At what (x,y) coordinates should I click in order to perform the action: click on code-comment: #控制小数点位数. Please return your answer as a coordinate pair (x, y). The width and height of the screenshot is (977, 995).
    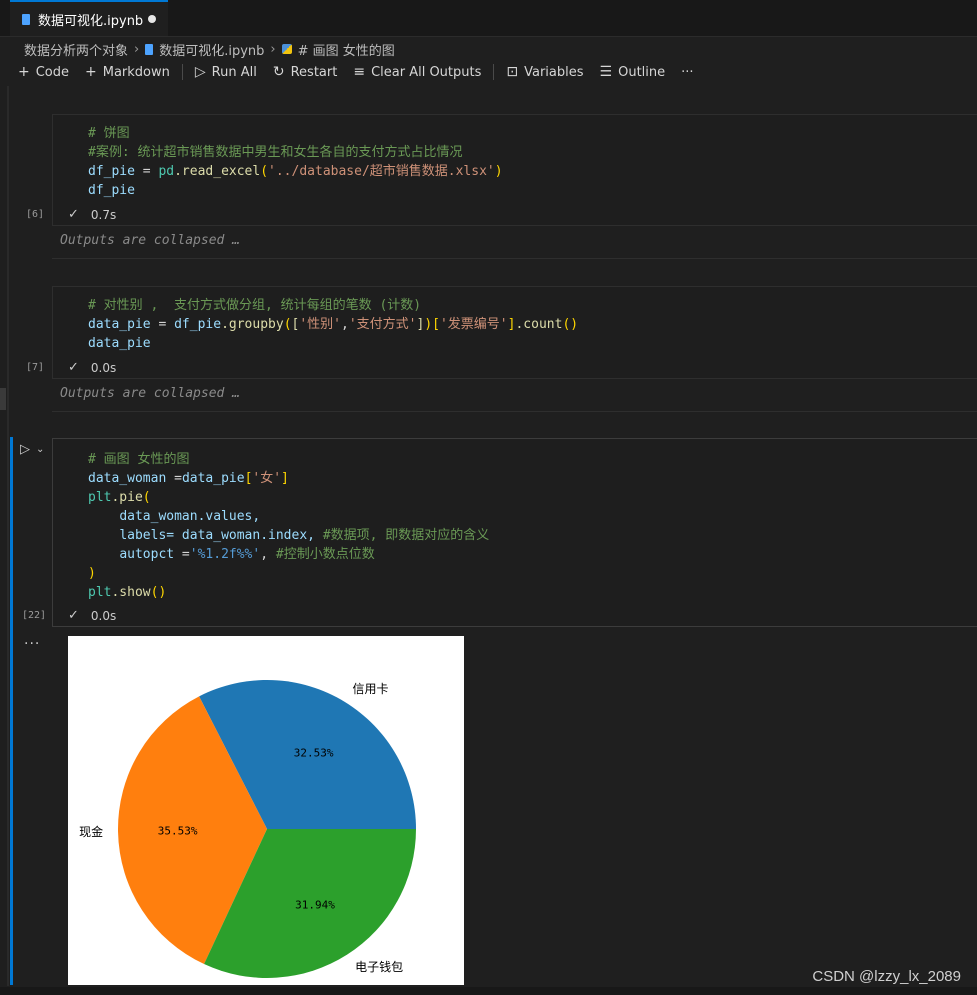
    Looking at the image, I should click on (325, 554).